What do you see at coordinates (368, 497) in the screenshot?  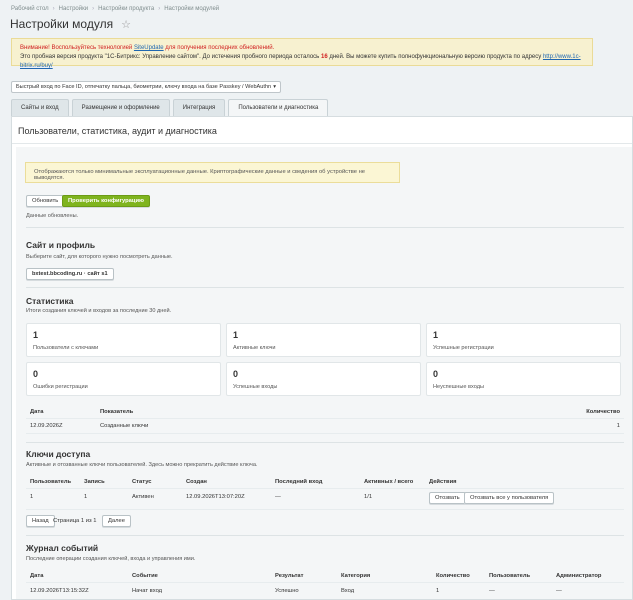 I see `cell-active-total: 1/1` at bounding box center [368, 497].